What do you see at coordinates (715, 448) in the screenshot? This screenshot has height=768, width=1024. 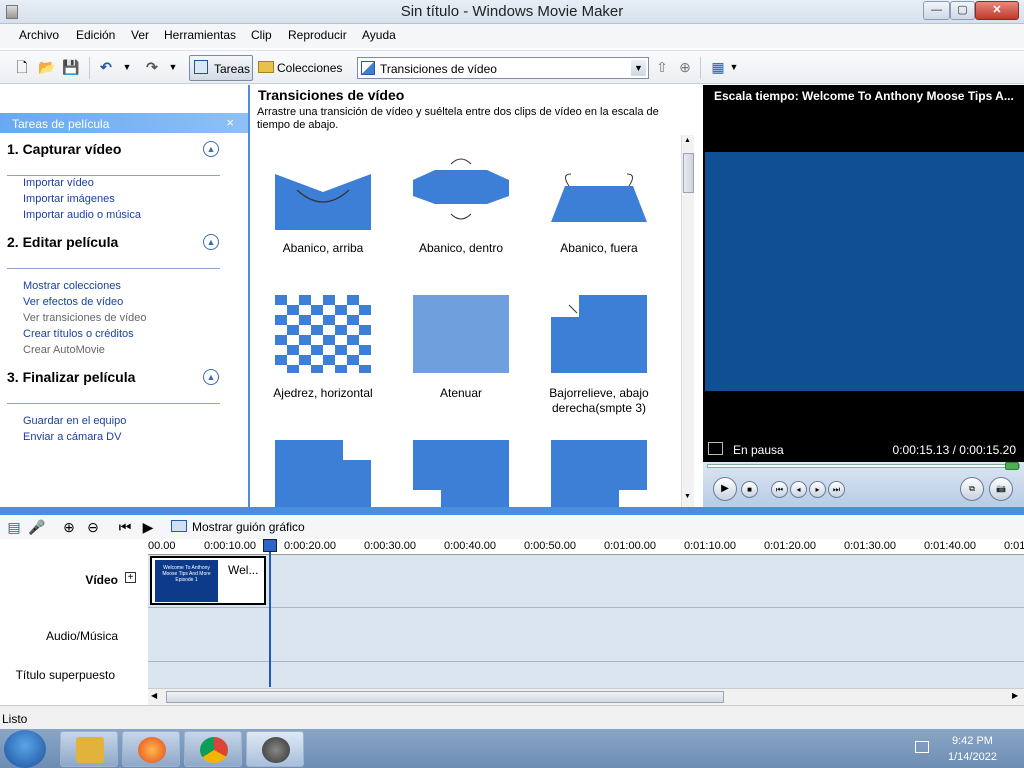 I see `fullscreen-icon` at bounding box center [715, 448].